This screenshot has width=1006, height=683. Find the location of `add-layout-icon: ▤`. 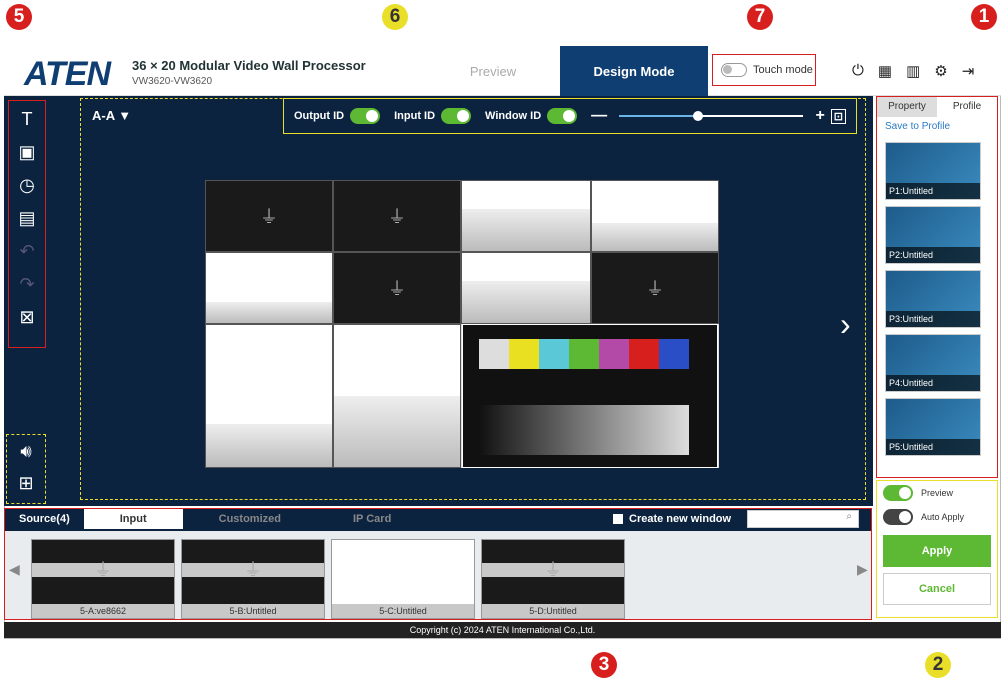

add-layout-icon: ▤ is located at coordinates (27, 218).